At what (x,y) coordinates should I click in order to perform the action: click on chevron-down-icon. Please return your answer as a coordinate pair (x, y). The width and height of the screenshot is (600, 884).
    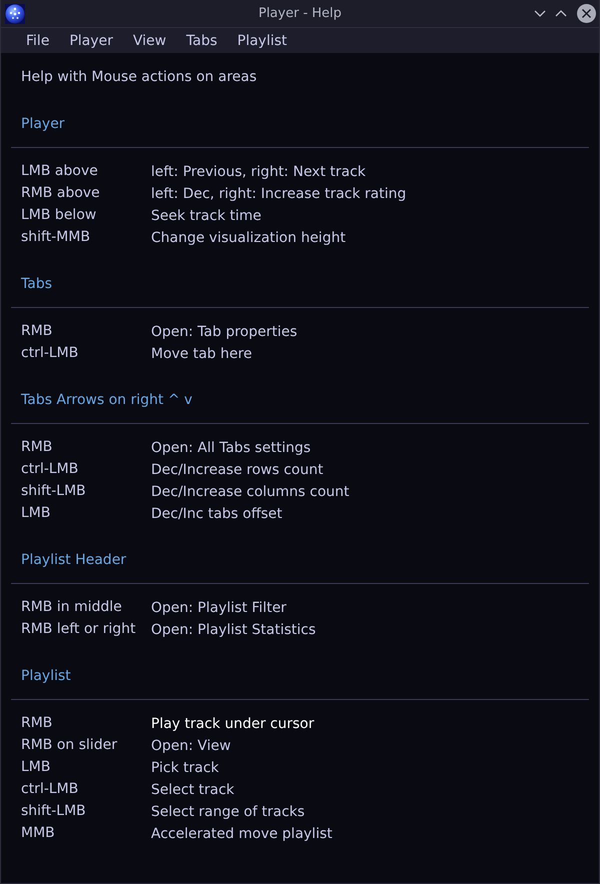
    Looking at the image, I should click on (540, 13).